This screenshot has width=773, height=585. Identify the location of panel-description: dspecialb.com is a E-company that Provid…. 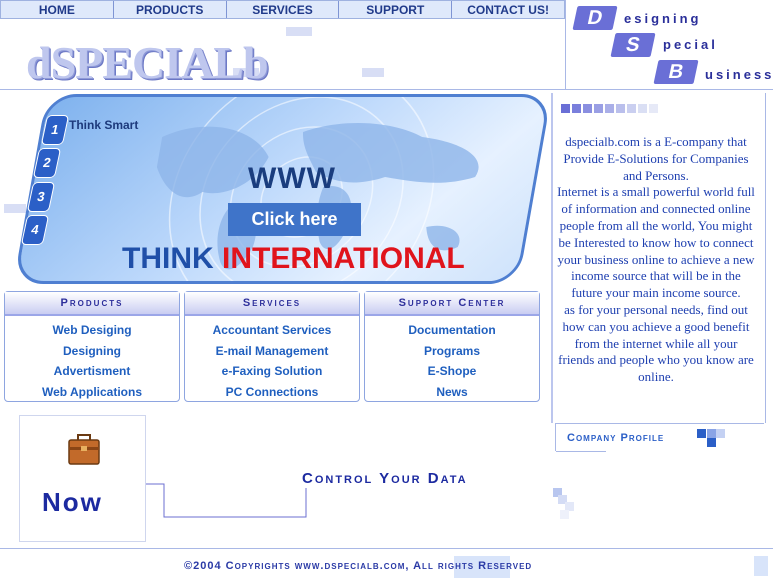
(656, 260).